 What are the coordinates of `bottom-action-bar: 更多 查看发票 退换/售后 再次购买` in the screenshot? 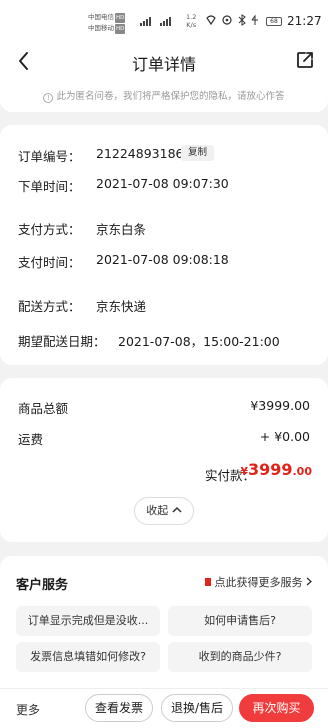 It's located at (164, 708).